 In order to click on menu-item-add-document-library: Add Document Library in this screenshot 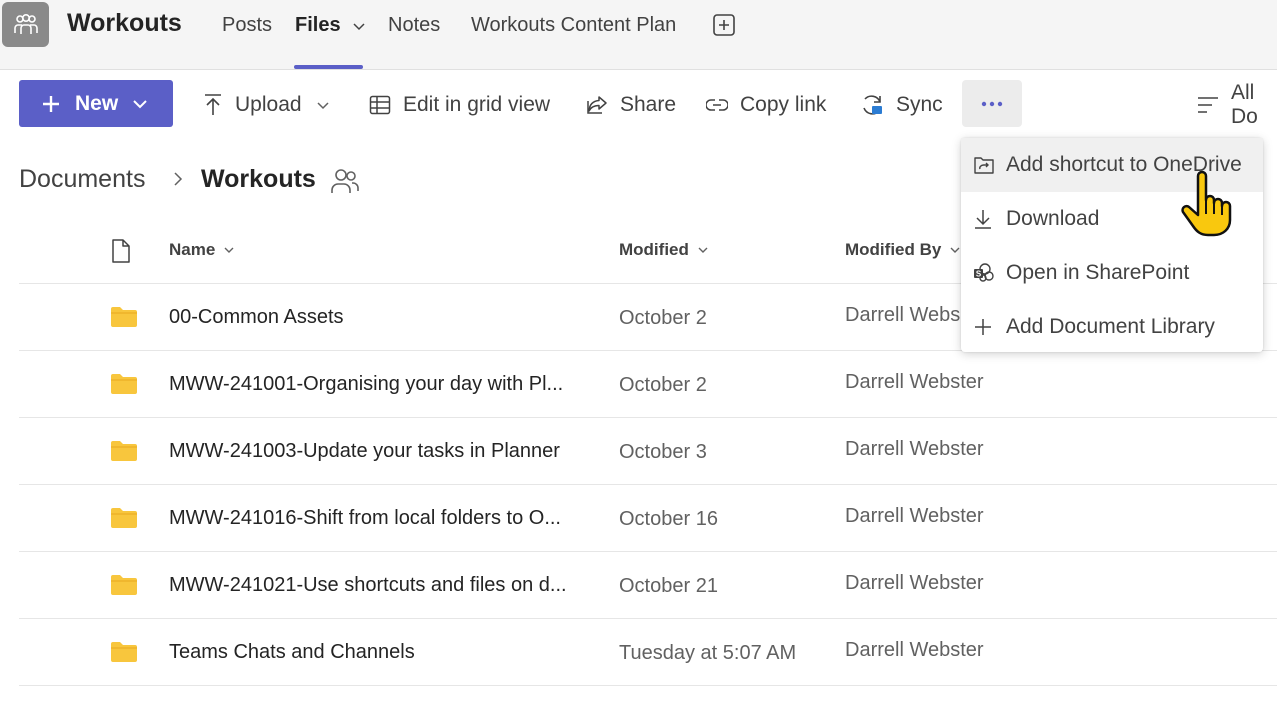, I will do `click(1112, 327)`.